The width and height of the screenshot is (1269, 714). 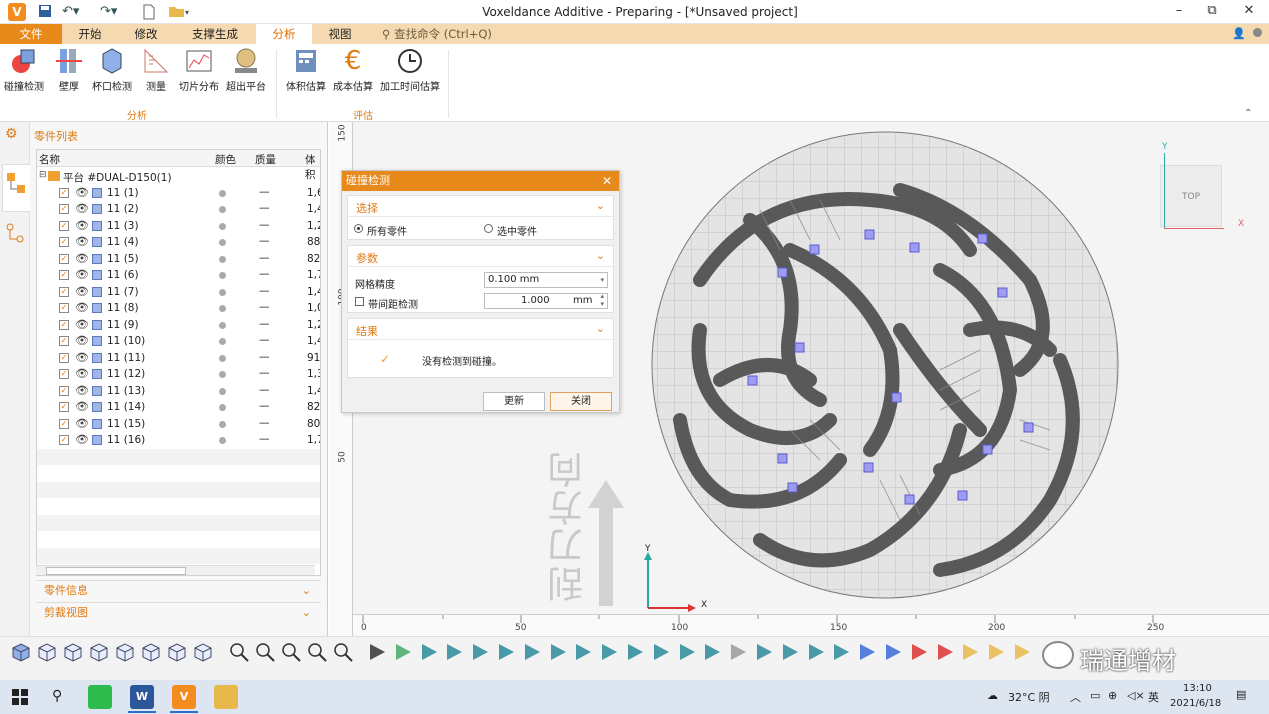 I want to click on cup-check-button: 杯口检测, so click(x=112, y=69).